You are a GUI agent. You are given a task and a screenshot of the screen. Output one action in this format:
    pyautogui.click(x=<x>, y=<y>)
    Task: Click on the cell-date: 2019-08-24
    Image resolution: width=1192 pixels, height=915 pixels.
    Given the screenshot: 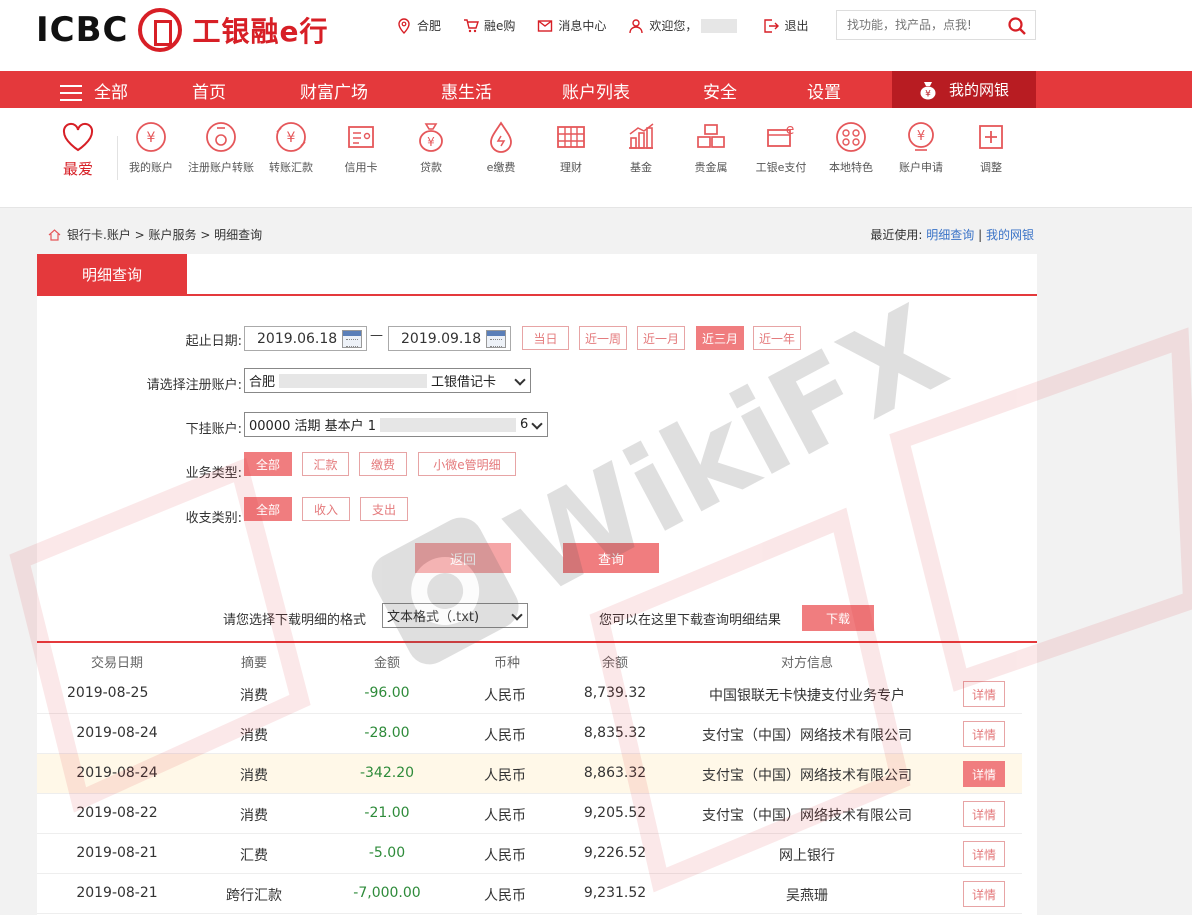 What is the action you would take?
    pyautogui.click(x=117, y=773)
    